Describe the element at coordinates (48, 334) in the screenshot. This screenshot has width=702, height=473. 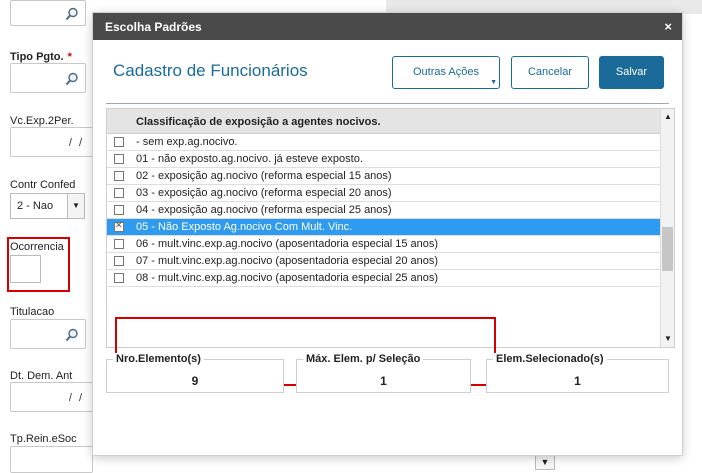
I see `titulacao-input` at that location.